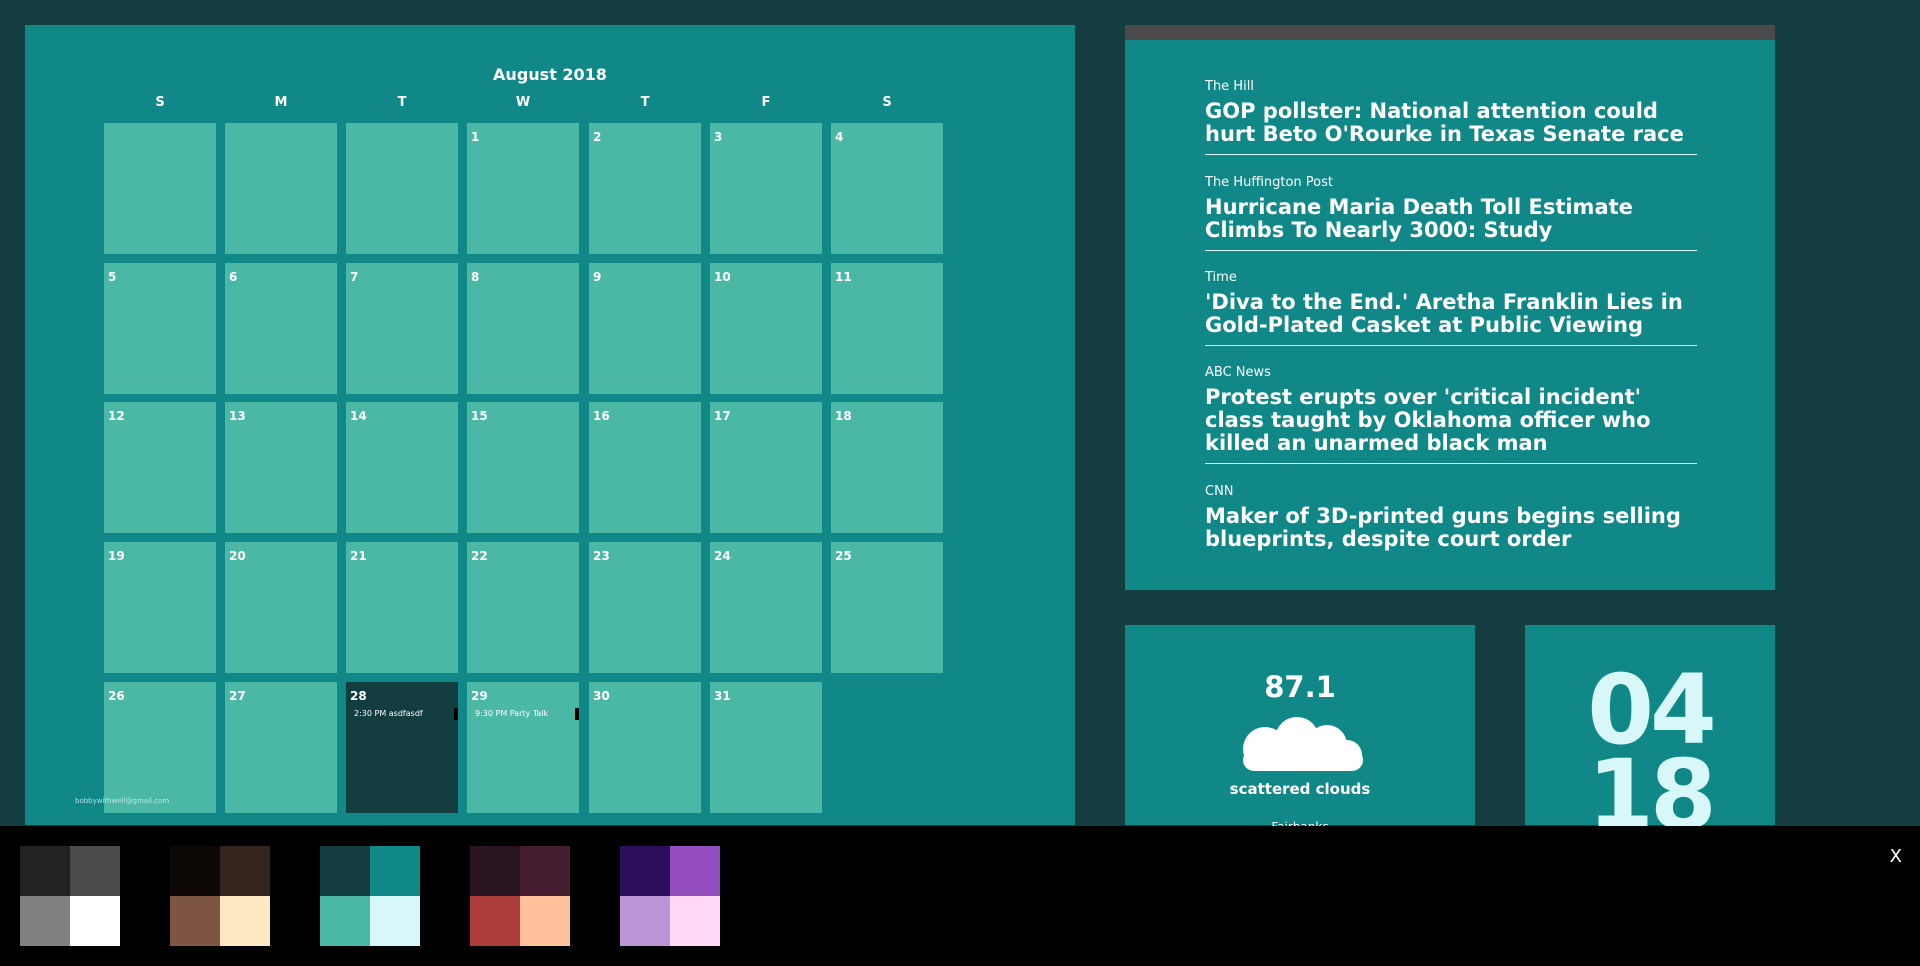 This screenshot has width=1920, height=966. I want to click on day-number: 25, so click(843, 556).